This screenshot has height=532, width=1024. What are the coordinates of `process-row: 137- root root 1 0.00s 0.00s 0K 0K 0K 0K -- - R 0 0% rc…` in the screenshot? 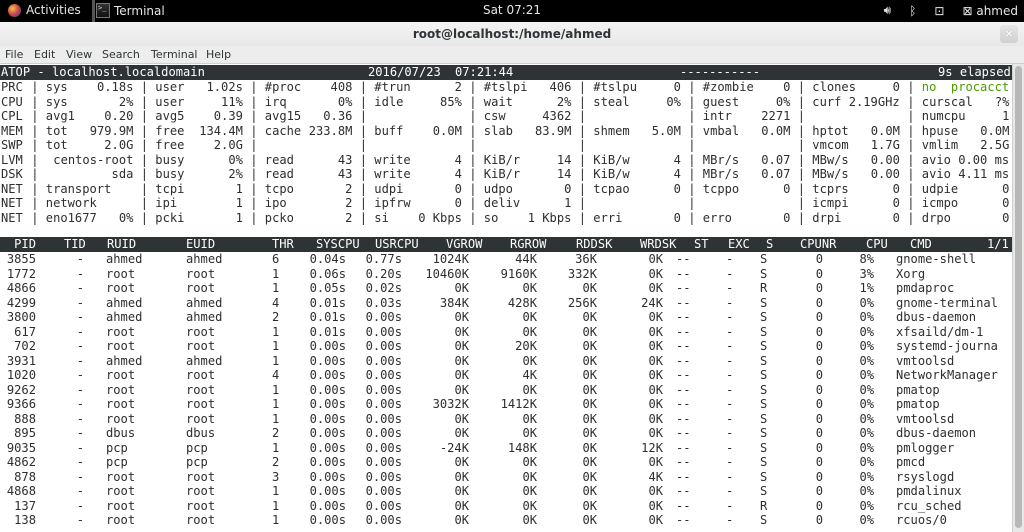 It's located at (506, 506).